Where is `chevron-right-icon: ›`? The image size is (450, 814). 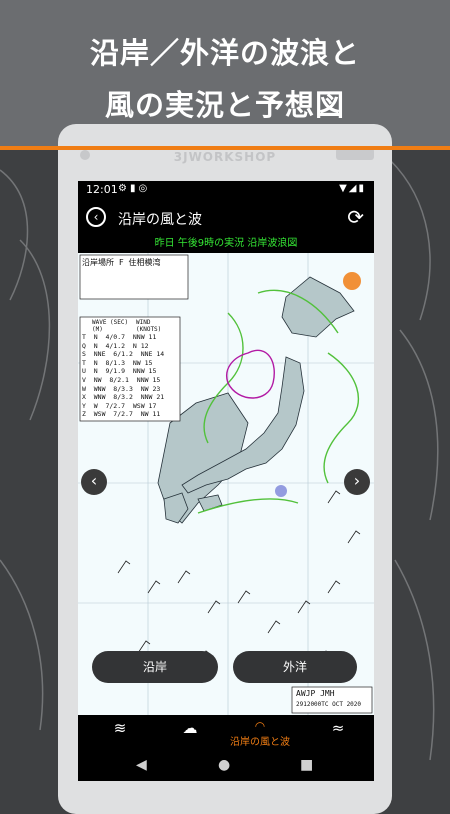
chevron-right-icon: › is located at coordinates (357, 480).